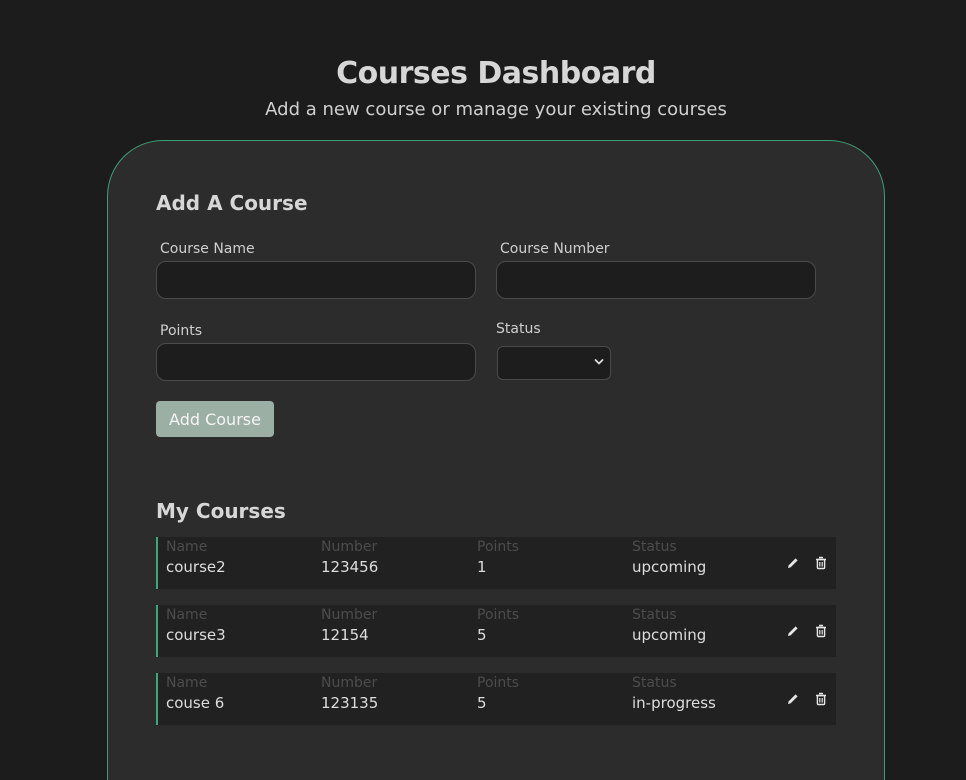 The image size is (966, 780). I want to click on course-name-value: course2, so click(196, 567).